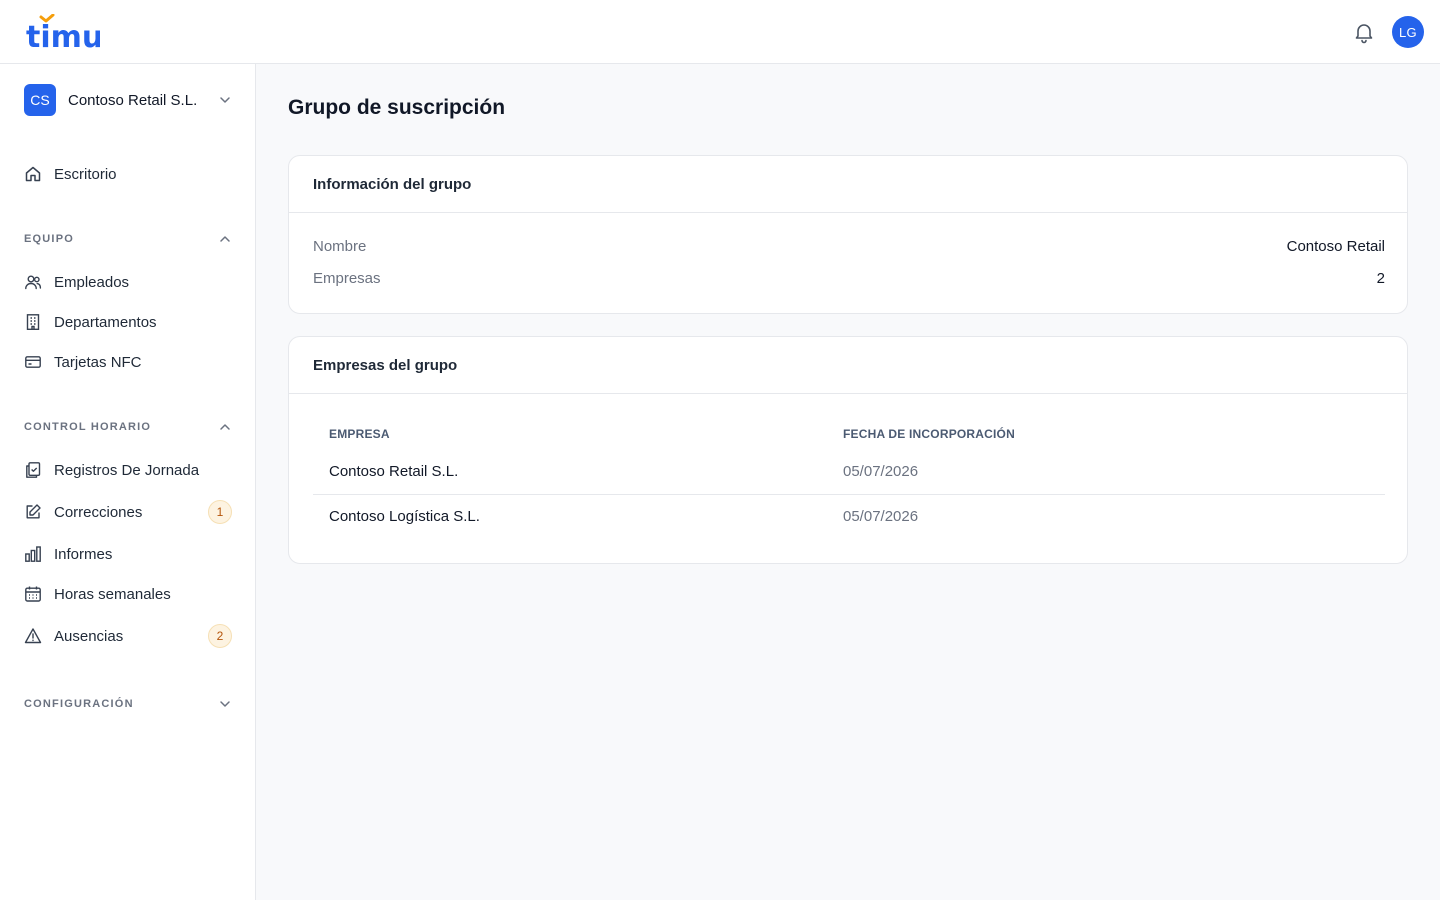 This screenshot has height=900, width=1440. I want to click on card-title: Empresas del grupo, so click(848, 365).